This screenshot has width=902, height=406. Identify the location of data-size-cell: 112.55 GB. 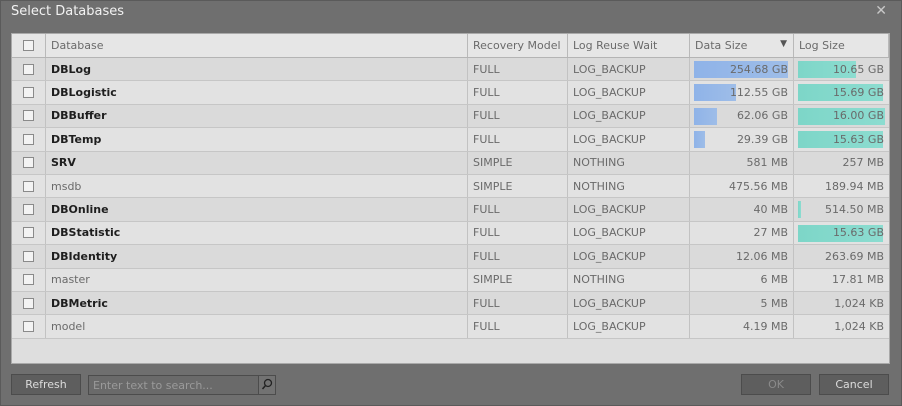
(742, 92).